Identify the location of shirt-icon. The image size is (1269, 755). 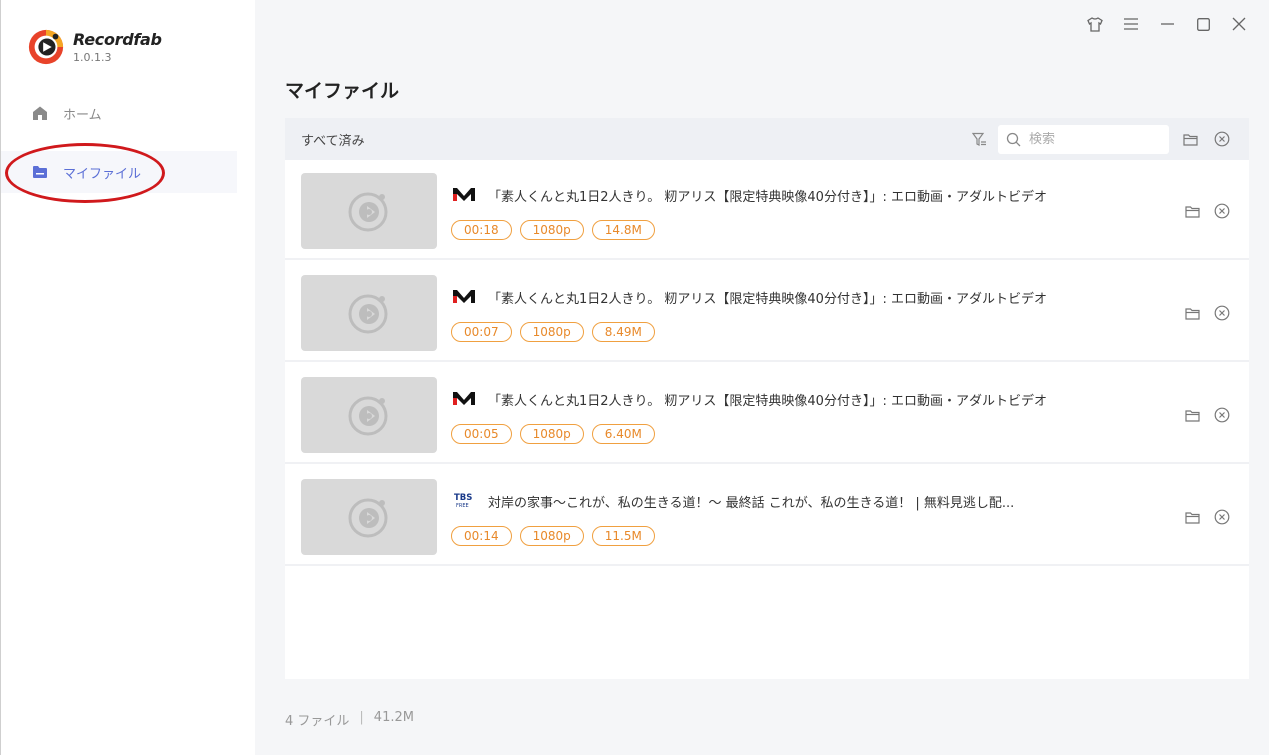
(1095, 24).